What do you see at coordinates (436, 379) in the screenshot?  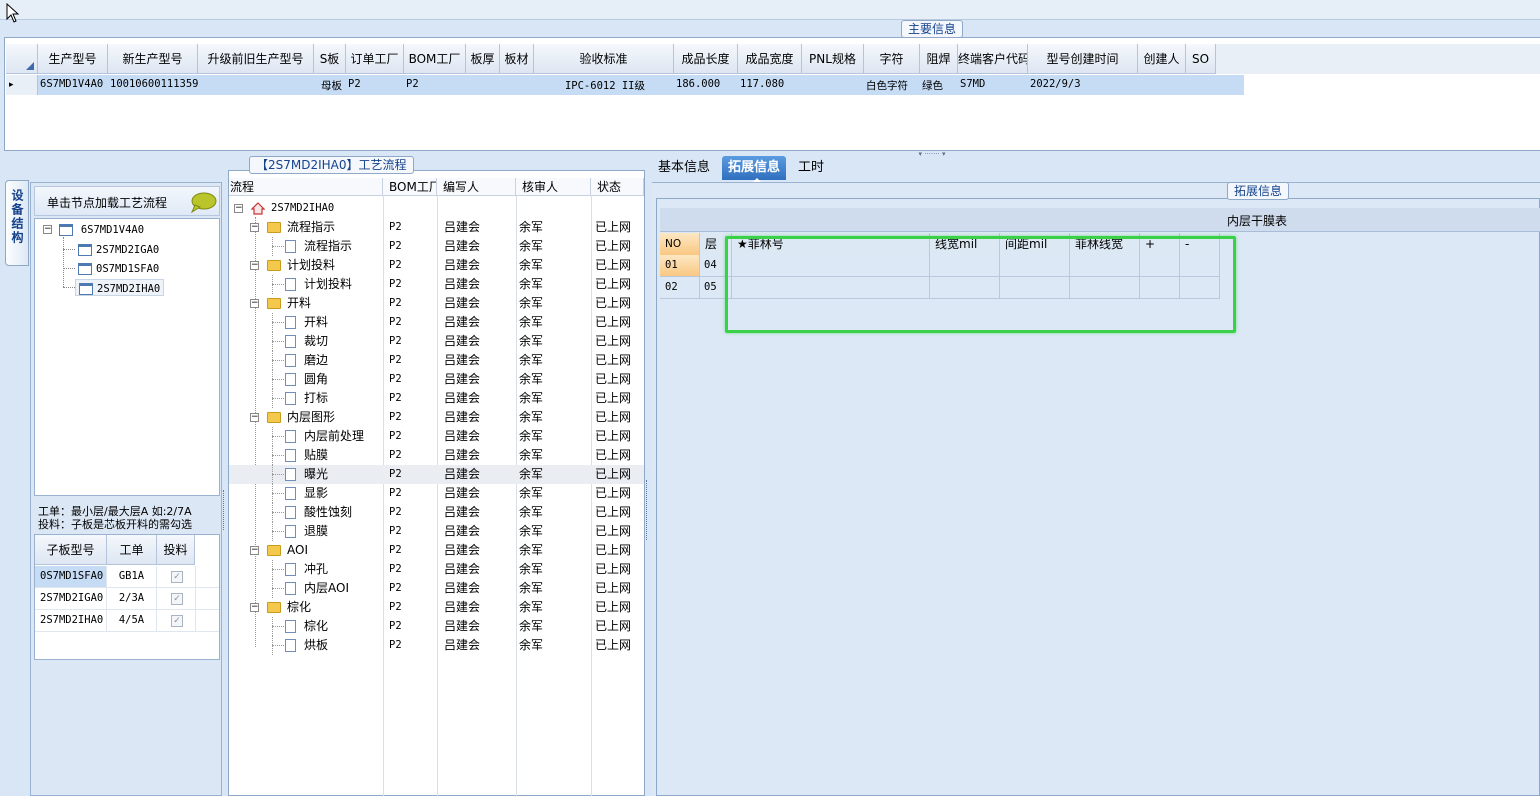 I see `flow-row: 圆角 P2 吕建会 余军 已上网` at bounding box center [436, 379].